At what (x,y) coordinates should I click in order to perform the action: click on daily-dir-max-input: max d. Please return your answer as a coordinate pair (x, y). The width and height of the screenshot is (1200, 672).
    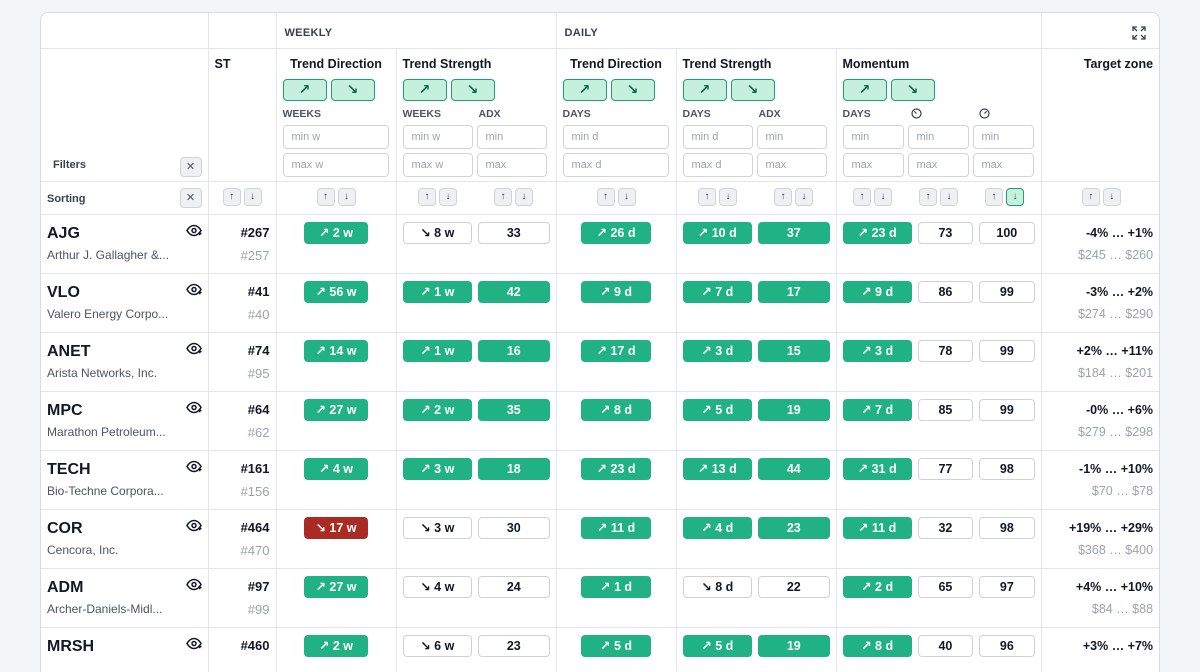
    Looking at the image, I should click on (615, 164).